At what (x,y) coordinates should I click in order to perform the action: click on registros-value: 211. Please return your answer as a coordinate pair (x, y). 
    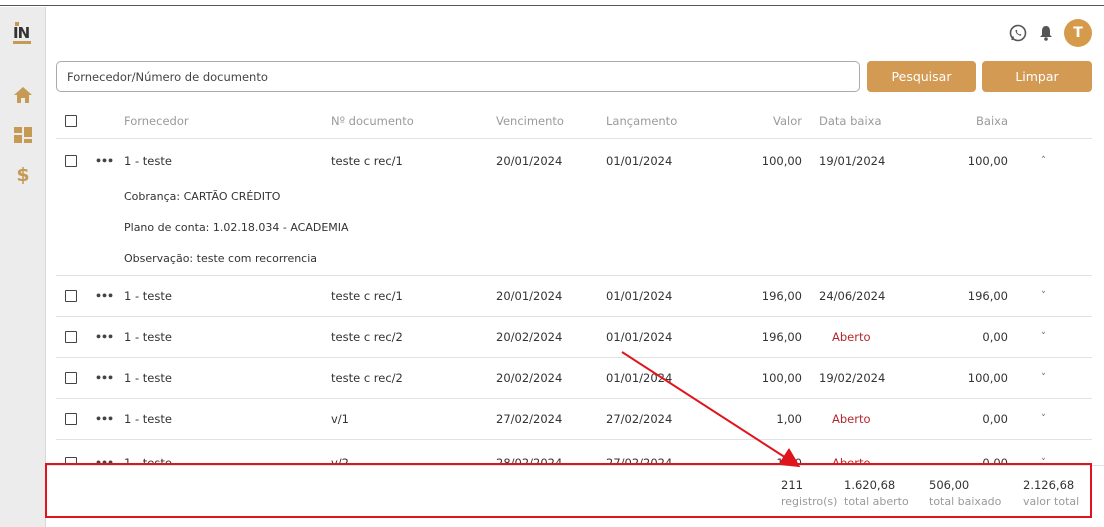
    Looking at the image, I should click on (792, 485).